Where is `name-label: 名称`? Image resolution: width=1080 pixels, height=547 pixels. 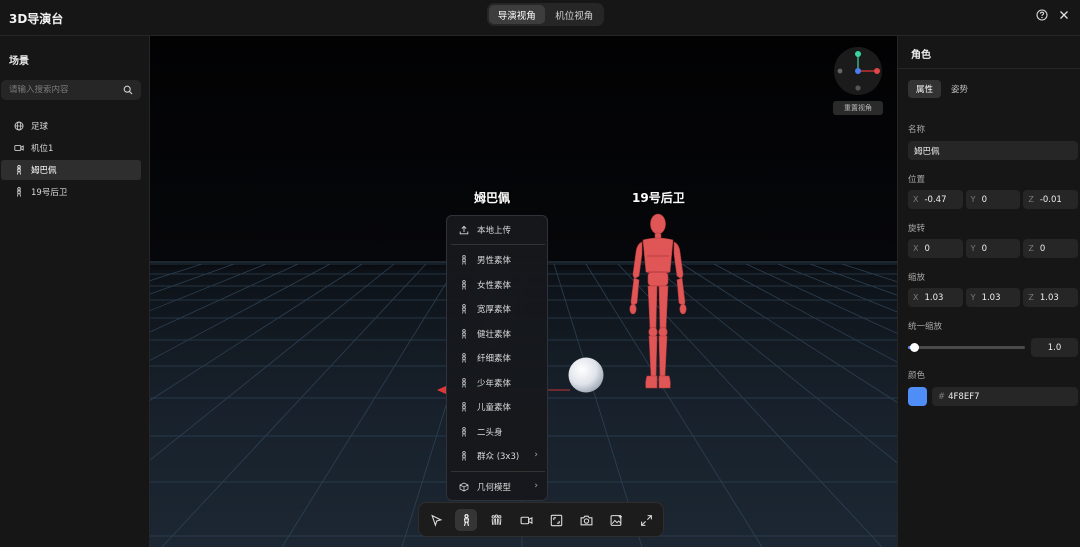
name-label: 名称 is located at coordinates (917, 130).